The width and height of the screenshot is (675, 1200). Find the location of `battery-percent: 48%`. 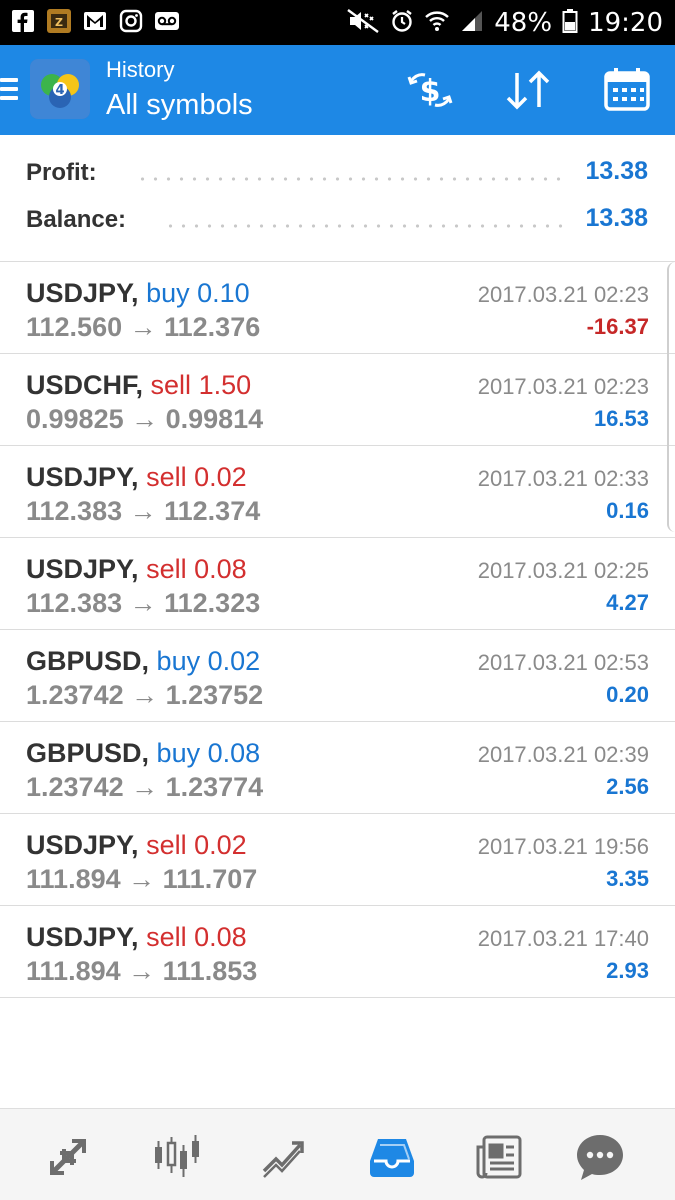

battery-percent: 48% is located at coordinates (523, 22).